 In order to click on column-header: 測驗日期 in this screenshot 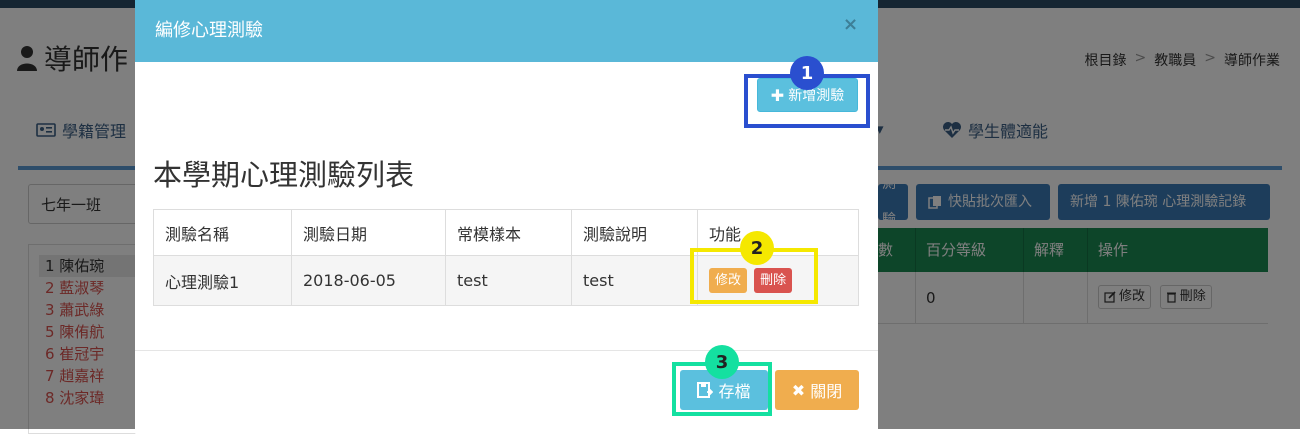, I will do `click(368, 232)`.